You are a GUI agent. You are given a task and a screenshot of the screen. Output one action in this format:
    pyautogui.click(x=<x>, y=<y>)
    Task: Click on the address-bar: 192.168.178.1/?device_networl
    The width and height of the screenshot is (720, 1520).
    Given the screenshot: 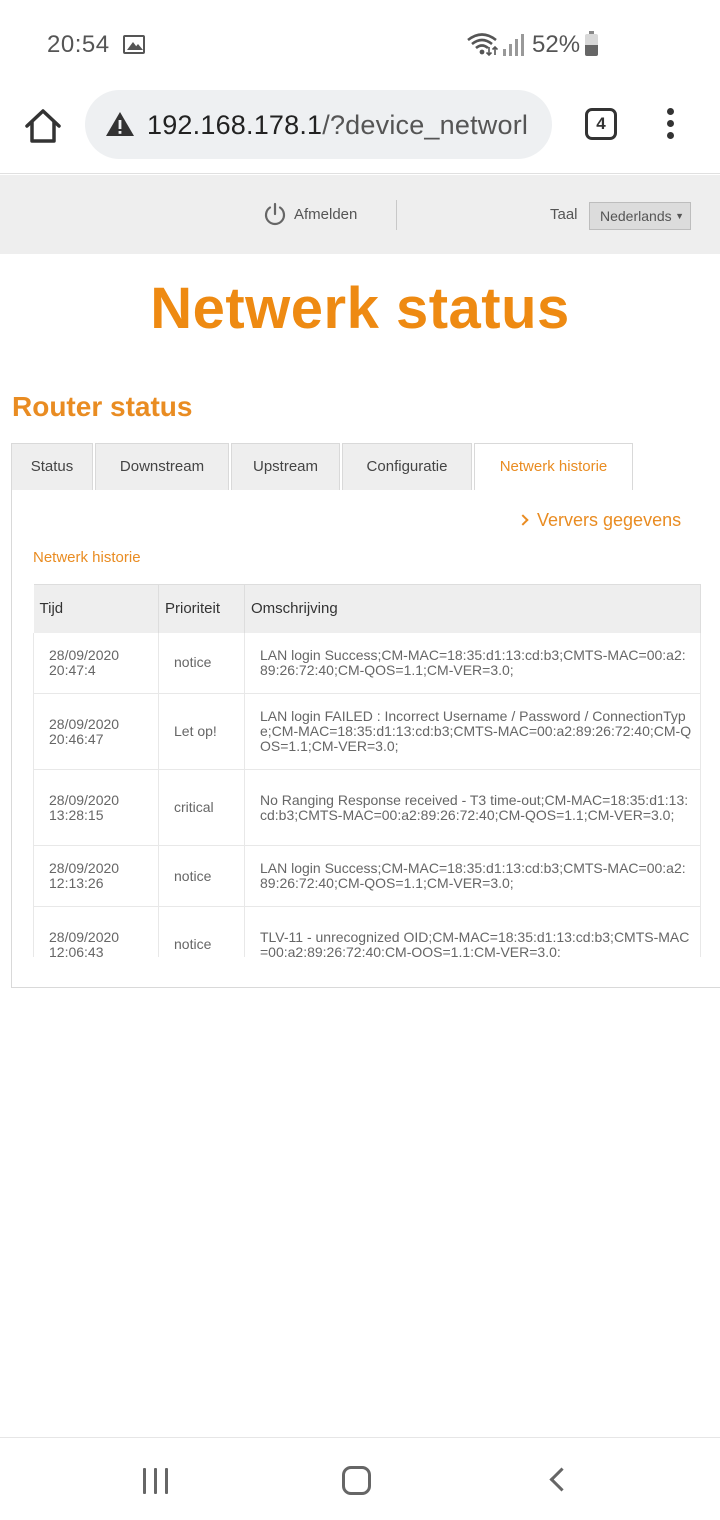 What is the action you would take?
    pyautogui.click(x=318, y=124)
    